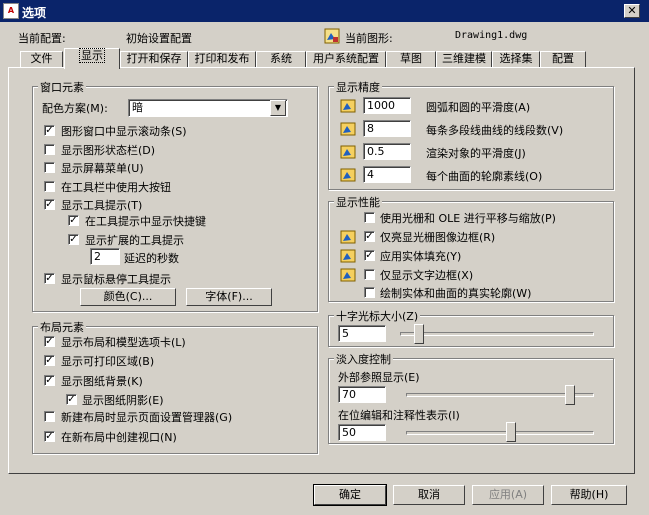 The height and width of the screenshot is (515, 649). Describe the element at coordinates (350, 495) in the screenshot. I see `ok-button: 确定` at that location.